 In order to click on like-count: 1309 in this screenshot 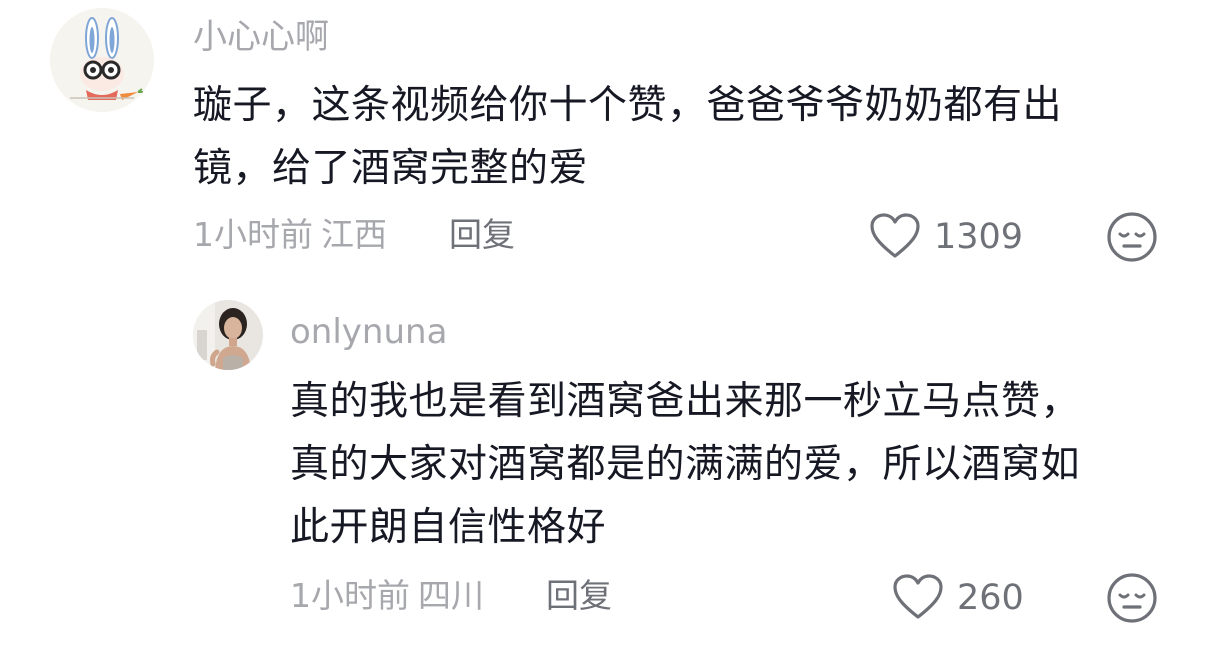, I will do `click(979, 237)`.